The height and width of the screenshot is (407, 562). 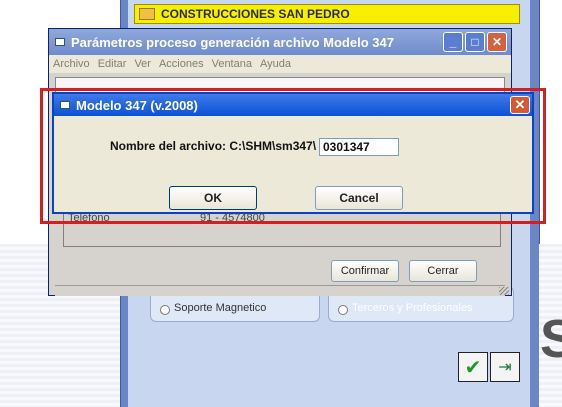 I want to click on close-window-button: Cerrar, so click(x=443, y=271).